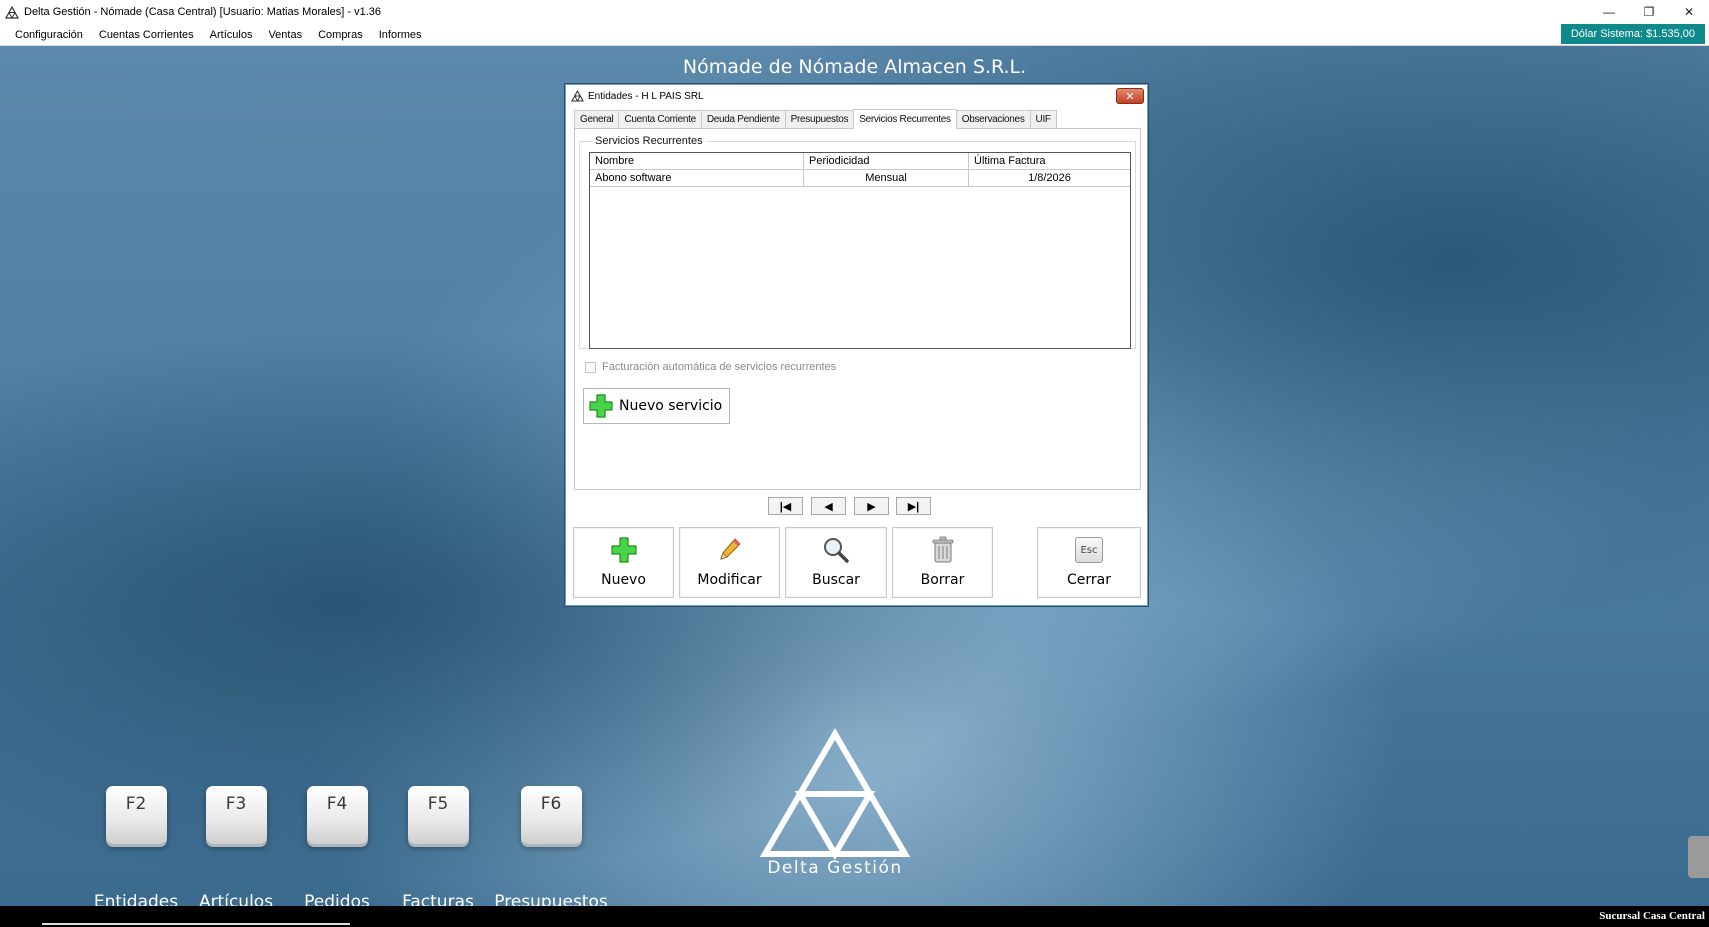  I want to click on dialog-close-button: ✕, so click(1130, 96).